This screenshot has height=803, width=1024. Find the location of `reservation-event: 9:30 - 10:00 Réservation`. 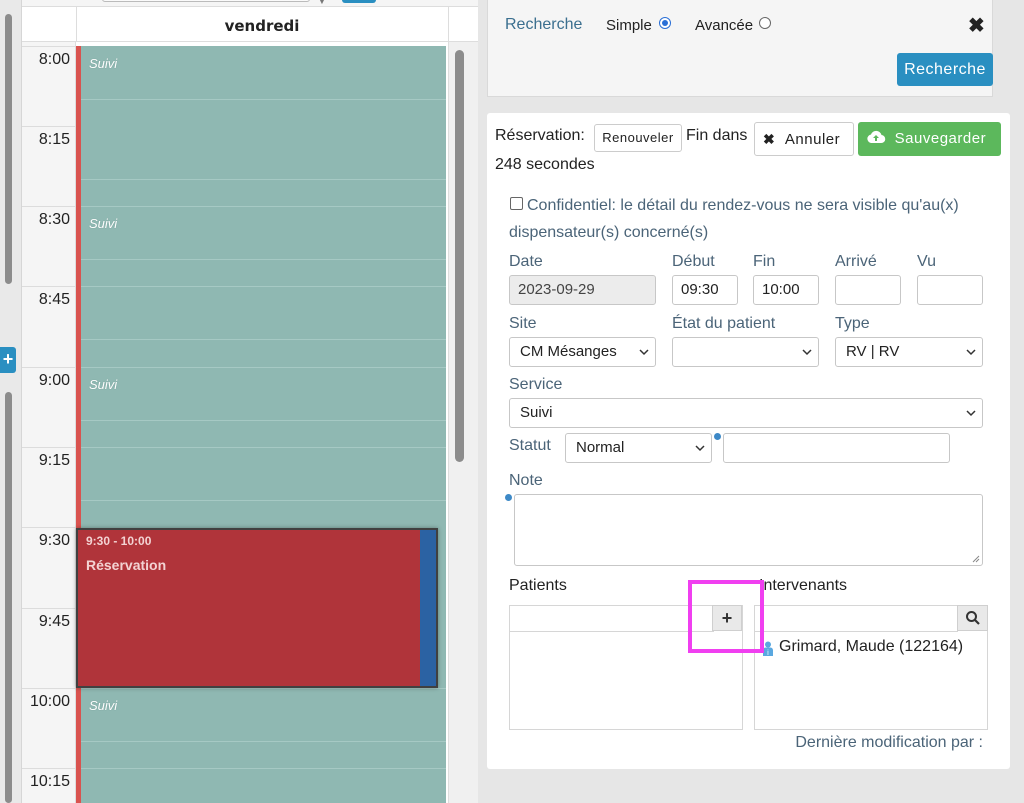

reservation-event: 9:30 - 10:00 Réservation is located at coordinates (257, 608).